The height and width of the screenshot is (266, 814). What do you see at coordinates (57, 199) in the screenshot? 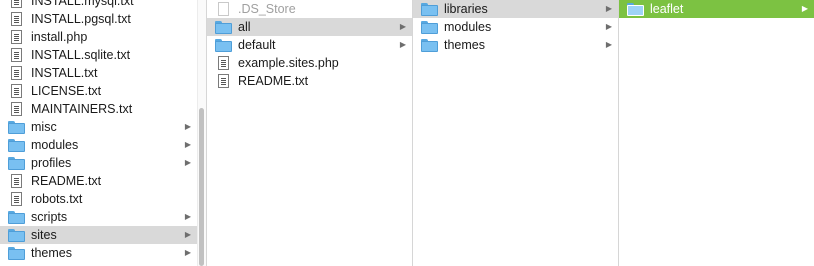
I see `item-name: robots.txt` at bounding box center [57, 199].